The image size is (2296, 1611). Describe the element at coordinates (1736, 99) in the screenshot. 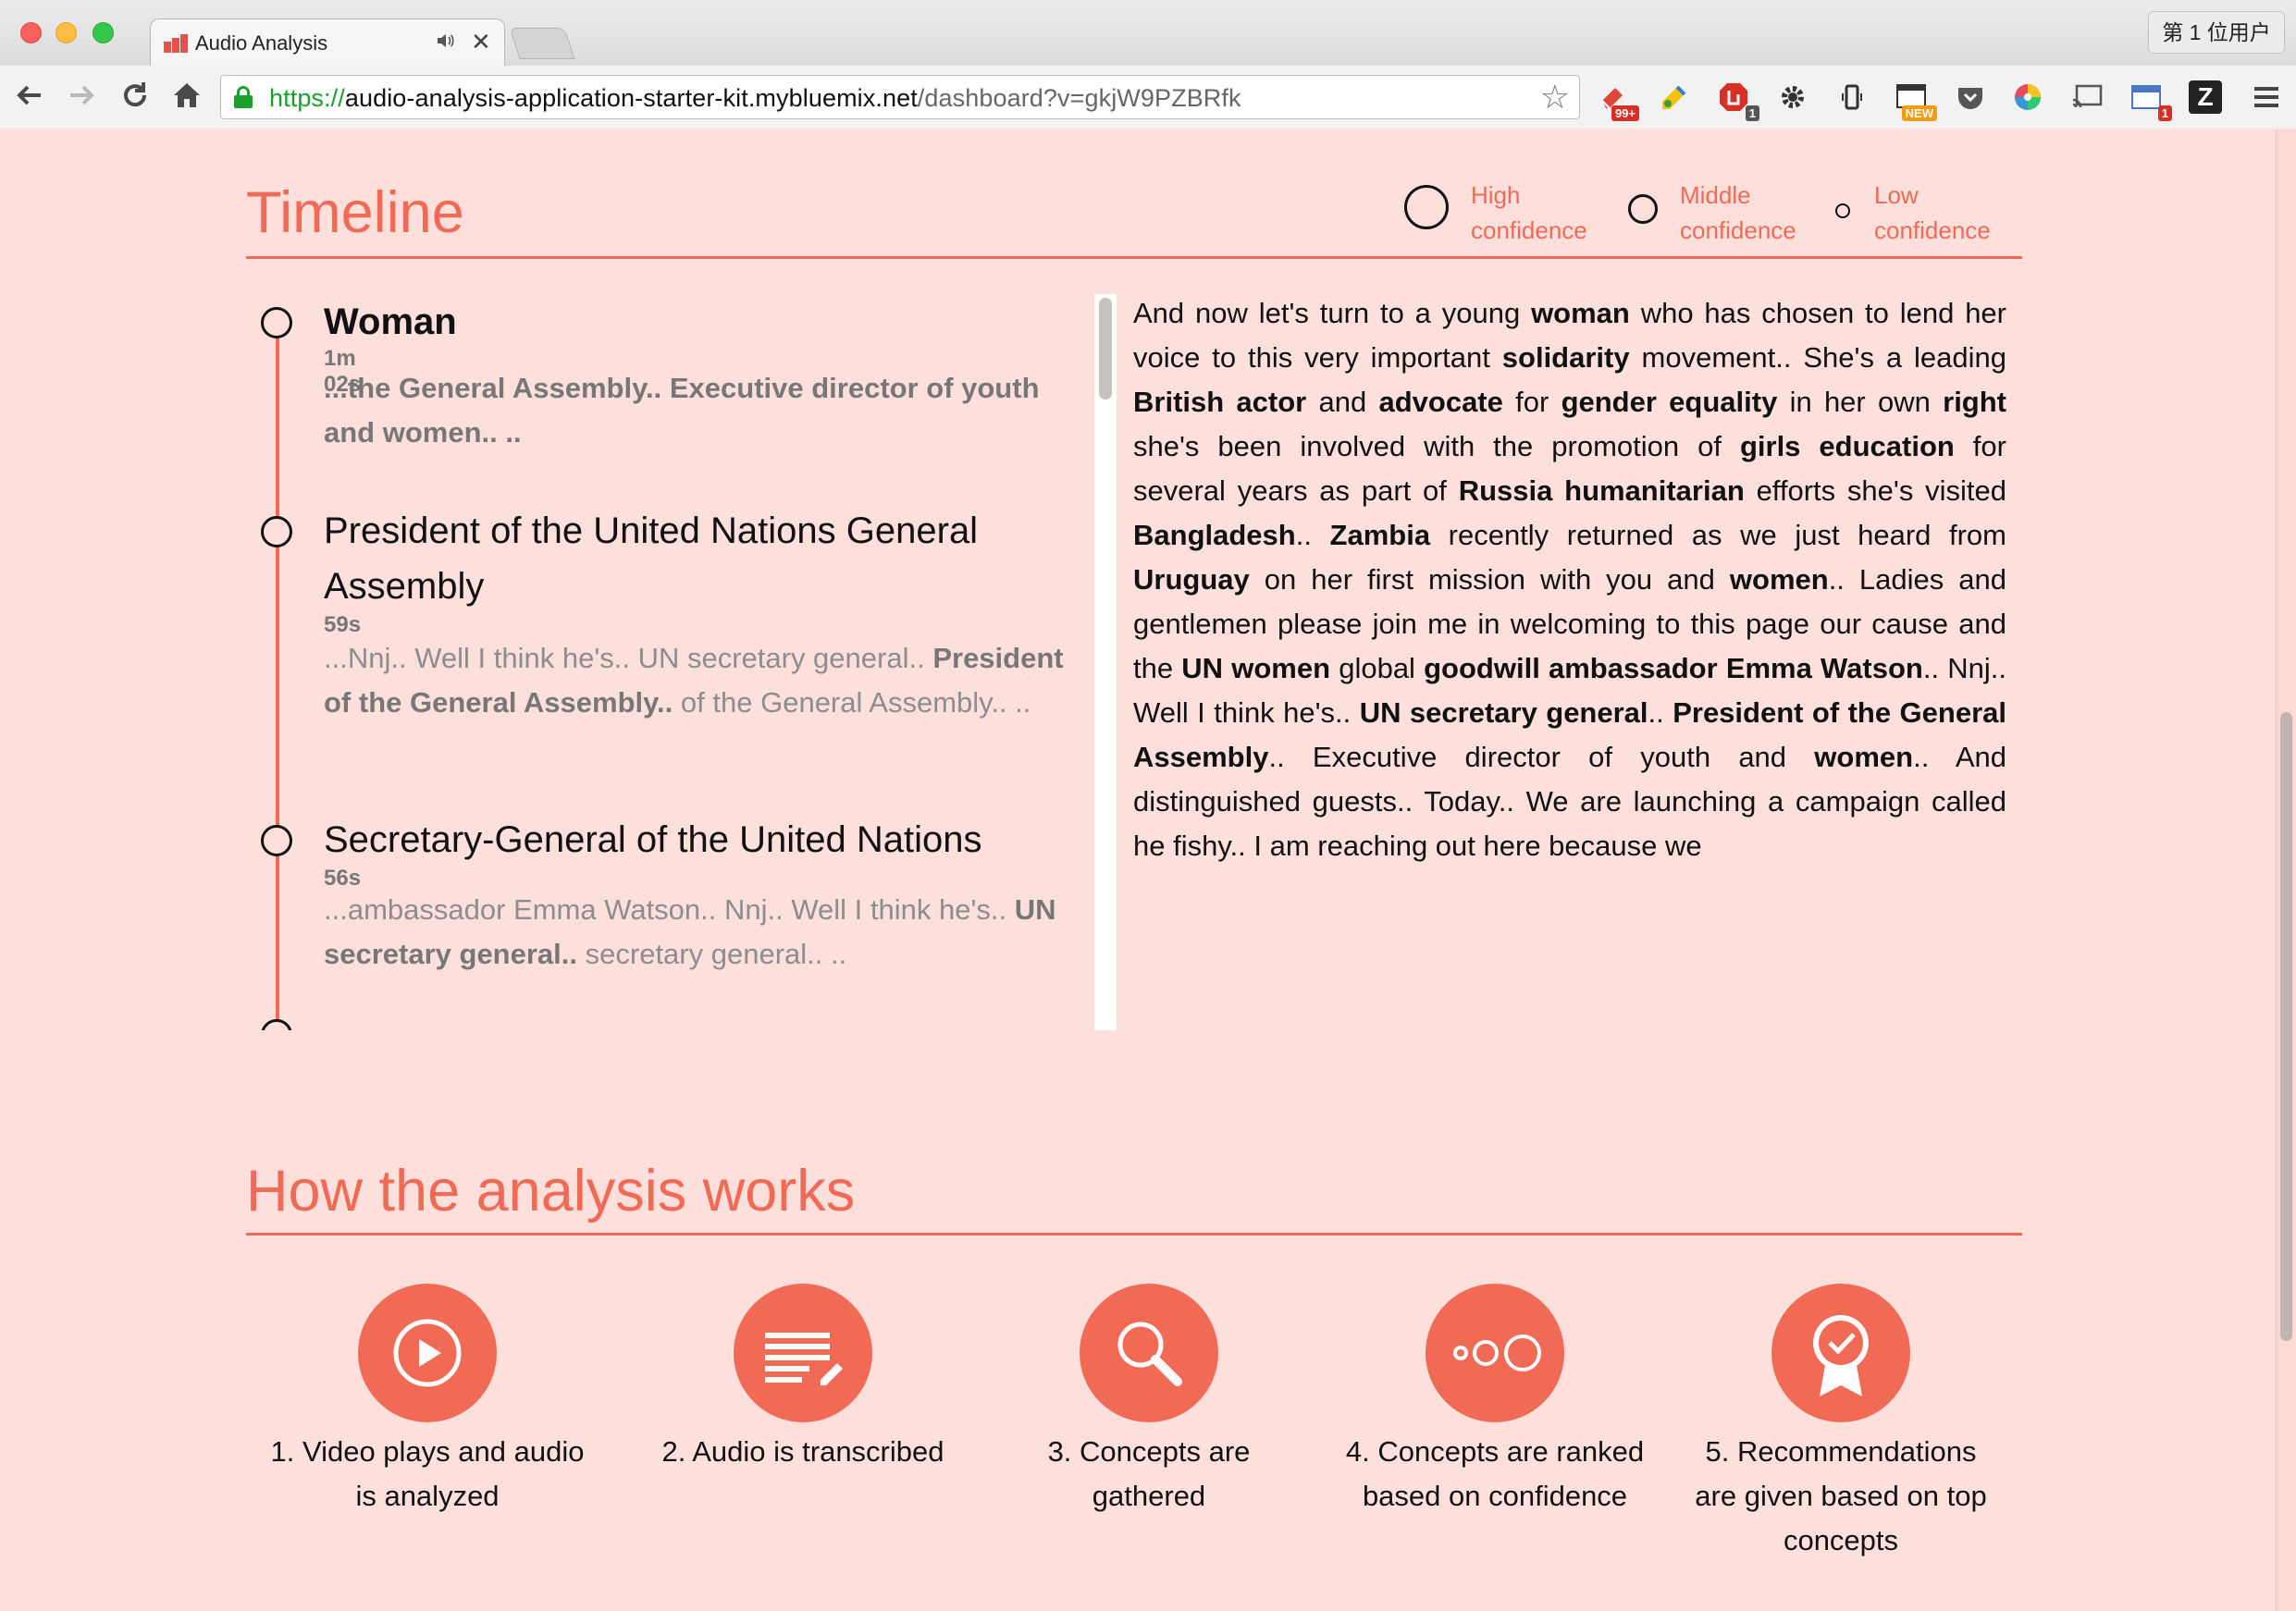

I see `adblock-extension-icon: 1` at that location.